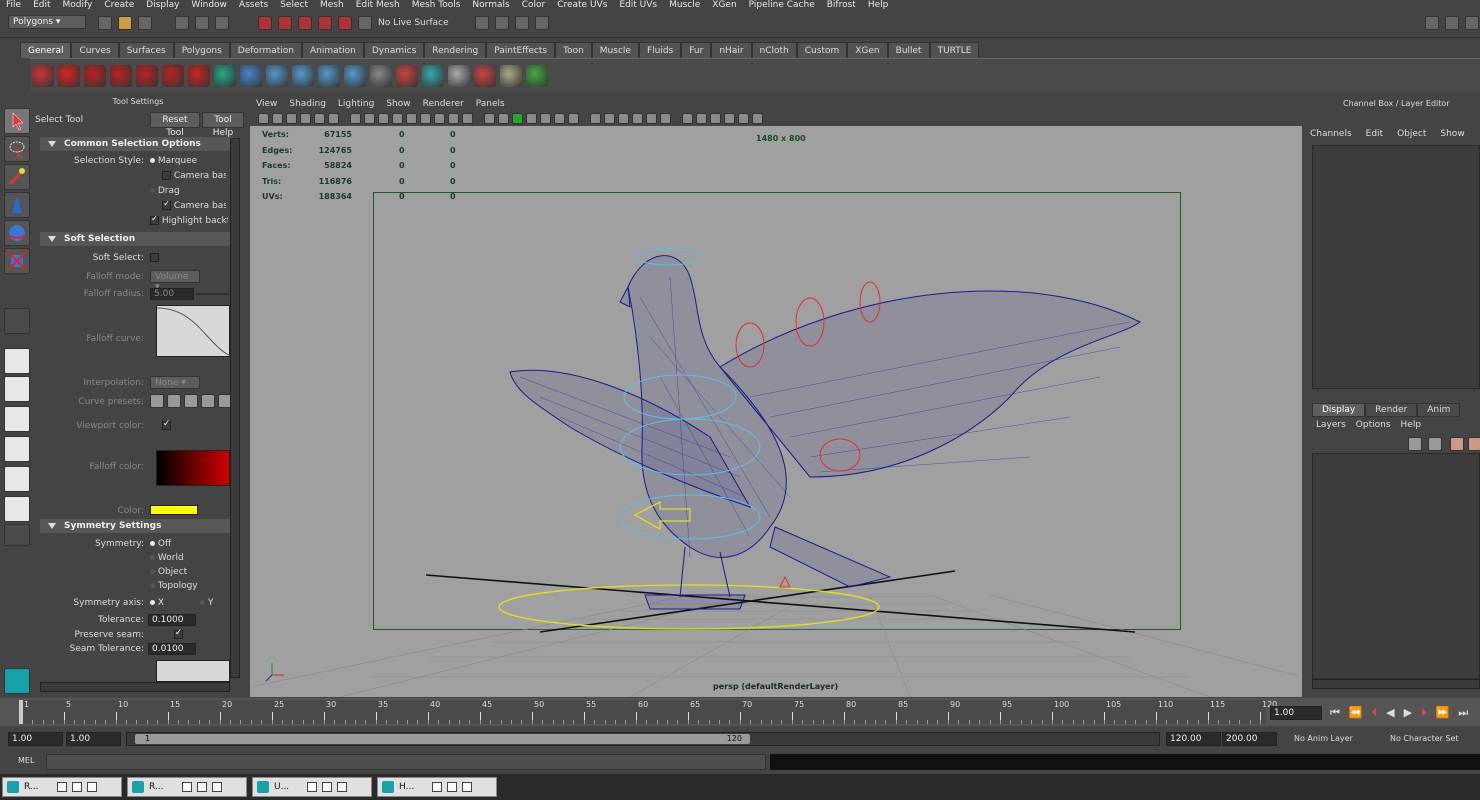  What do you see at coordinates (119, 5) in the screenshot?
I see `menu-create: Create` at bounding box center [119, 5].